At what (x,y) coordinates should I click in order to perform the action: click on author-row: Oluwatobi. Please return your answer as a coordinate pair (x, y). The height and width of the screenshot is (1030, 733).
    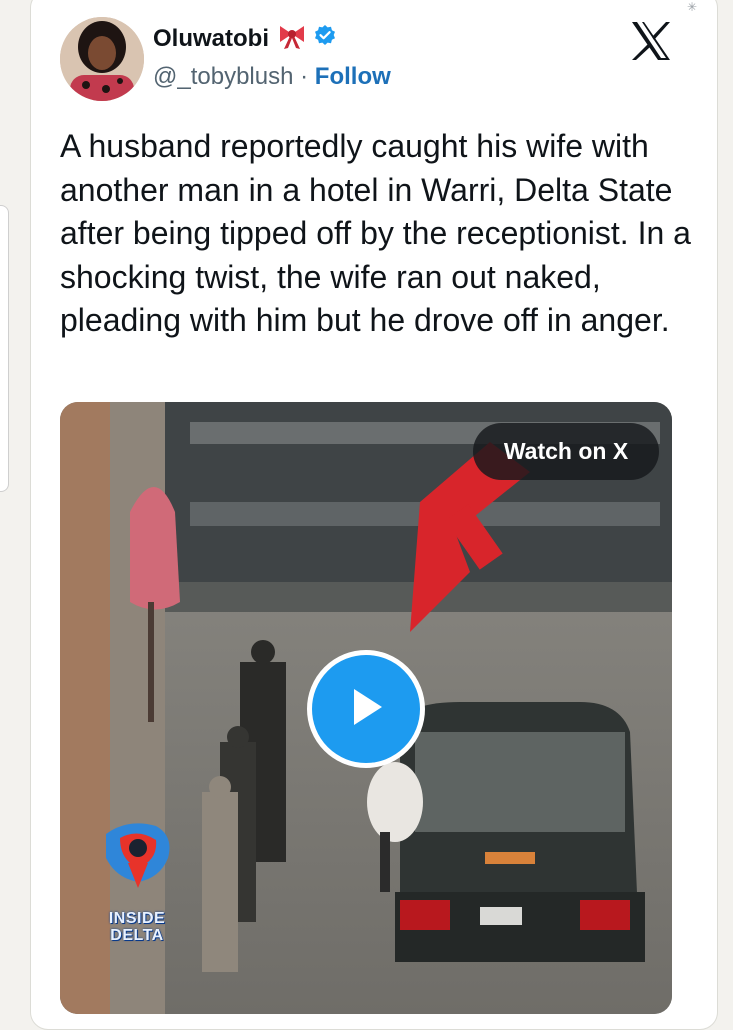
    Looking at the image, I should click on (245, 38).